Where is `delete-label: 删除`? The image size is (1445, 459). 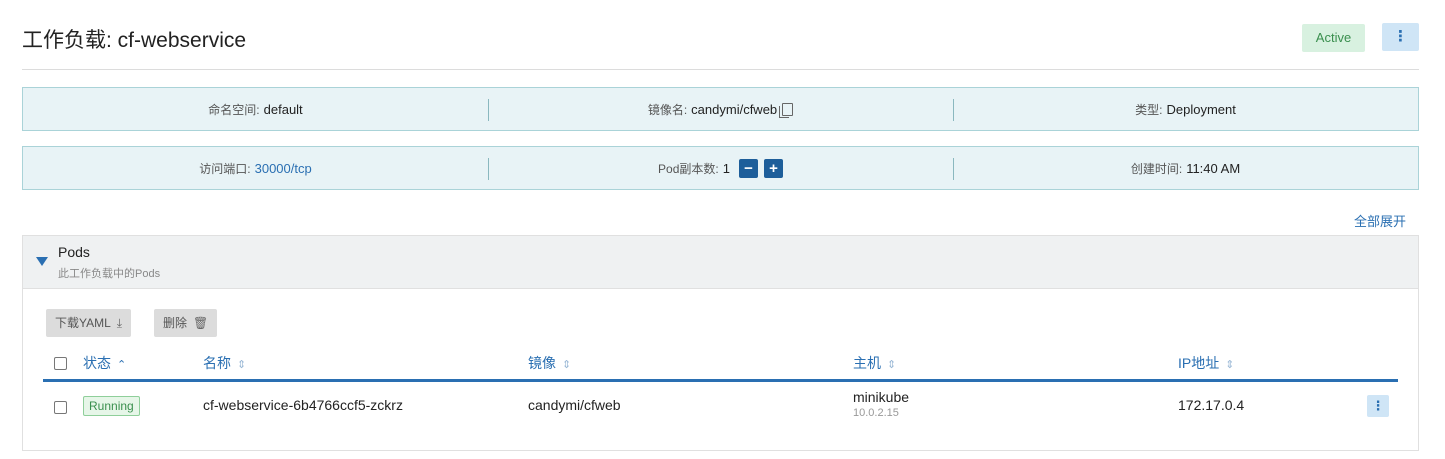
delete-label: 删除 is located at coordinates (175, 323).